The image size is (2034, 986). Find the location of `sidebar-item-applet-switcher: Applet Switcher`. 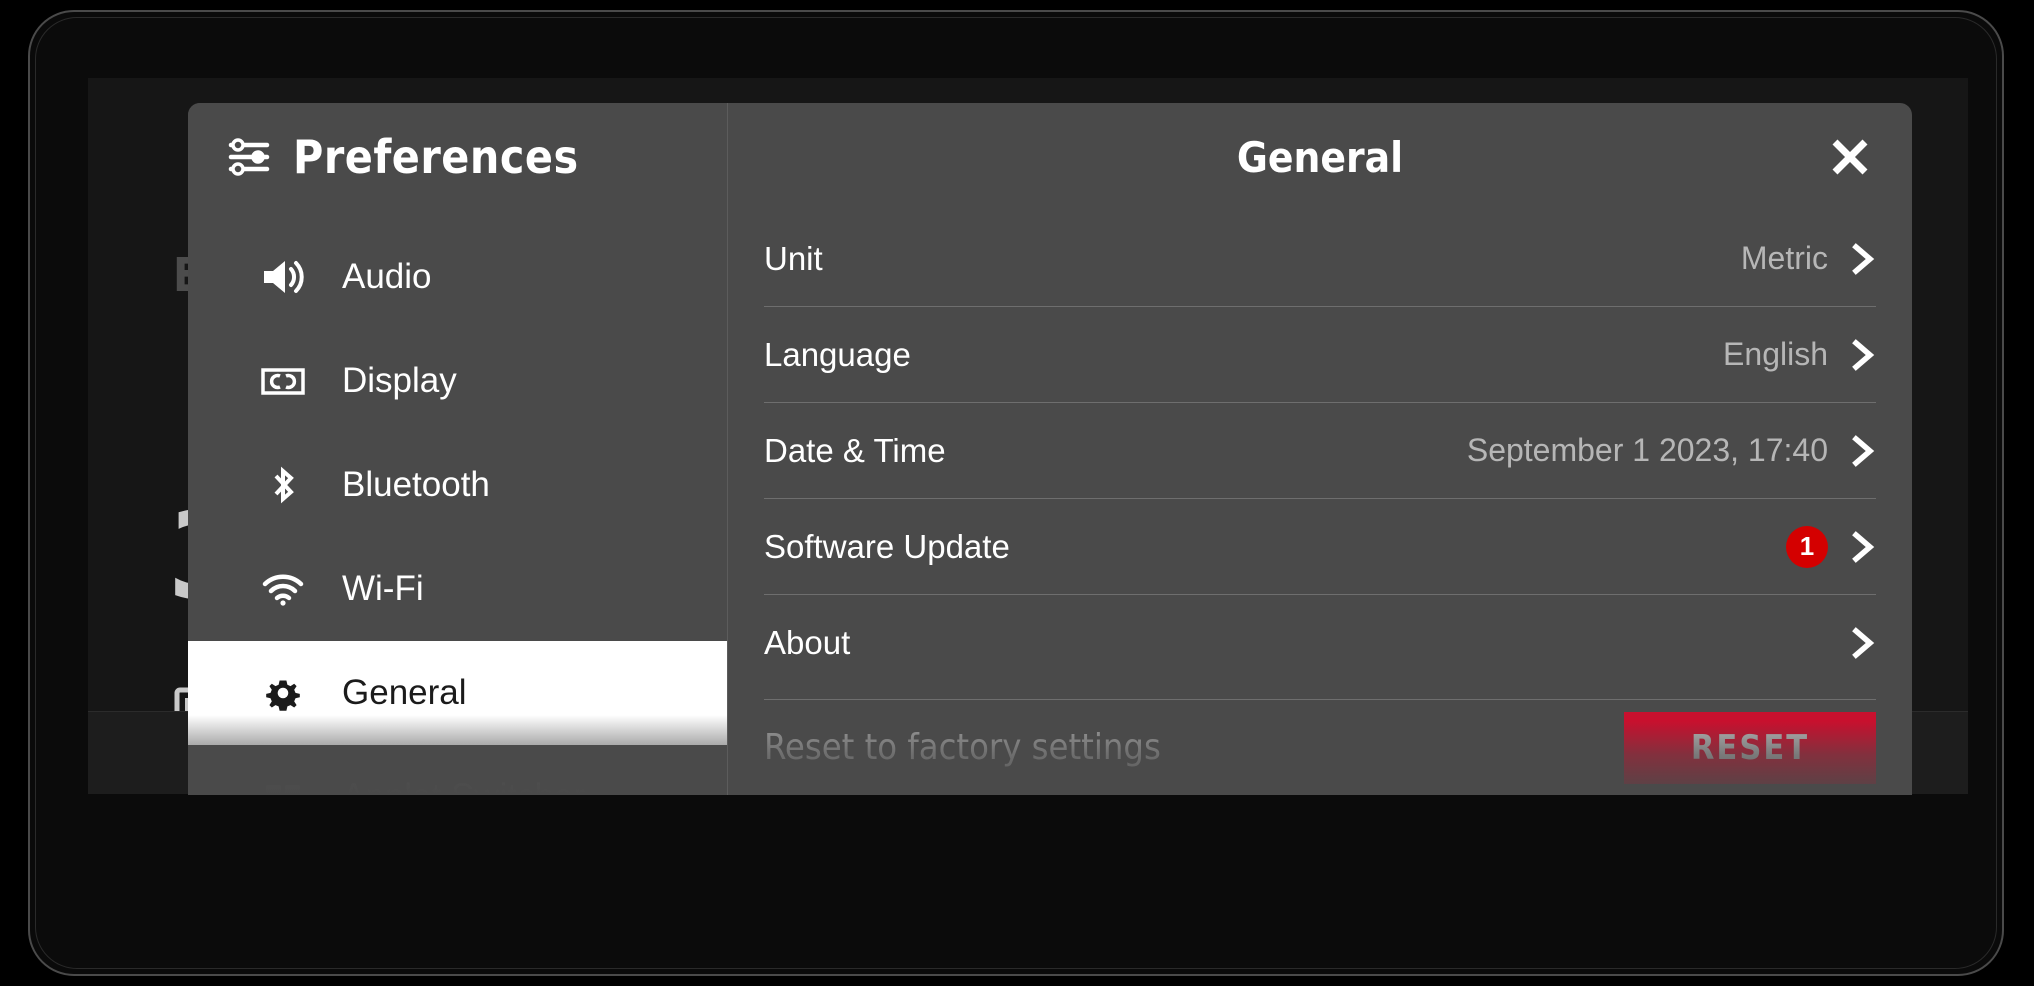

sidebar-item-applet-switcher: Applet Switcher is located at coordinates (457, 770).